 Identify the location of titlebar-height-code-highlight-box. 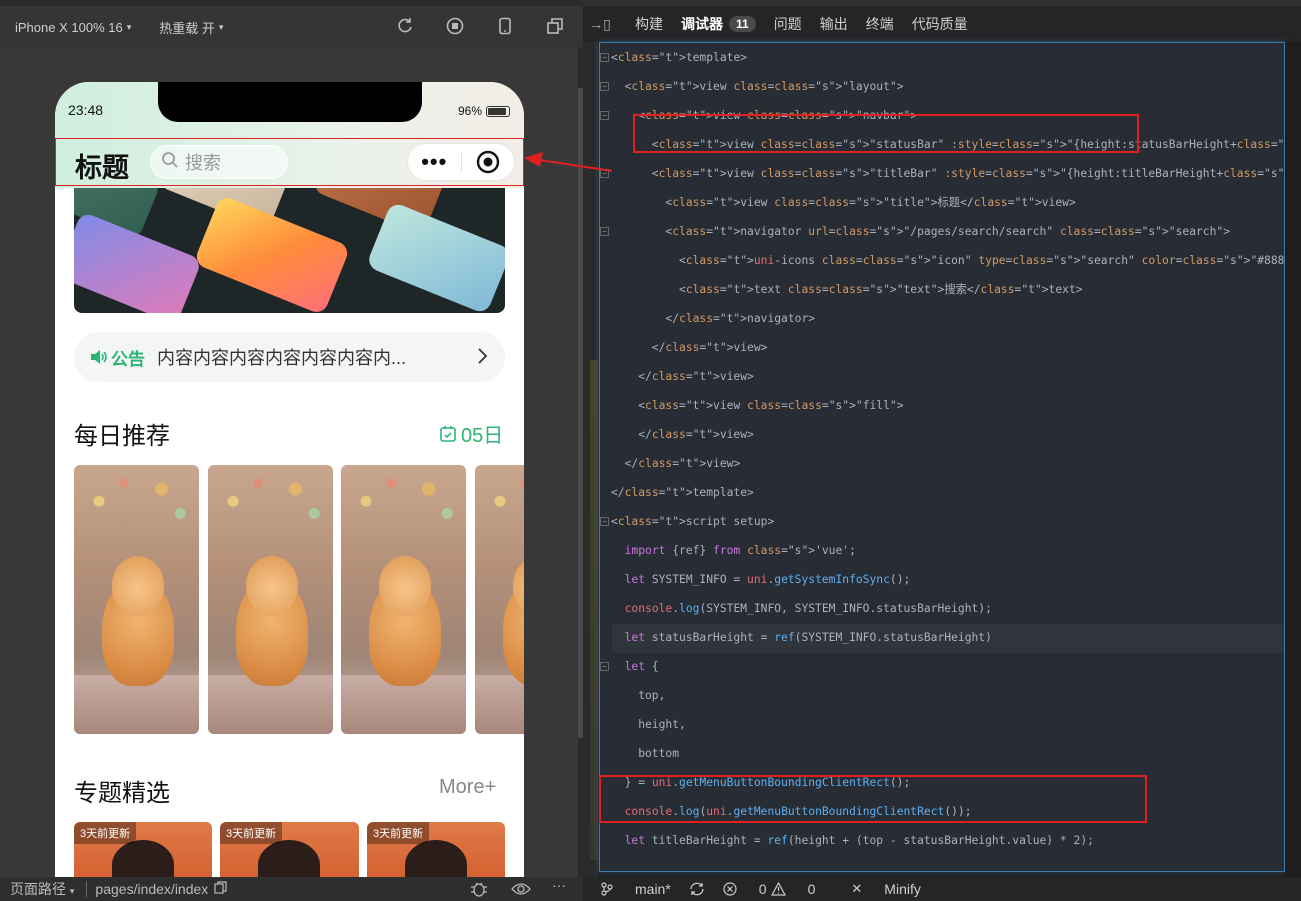
(873, 799).